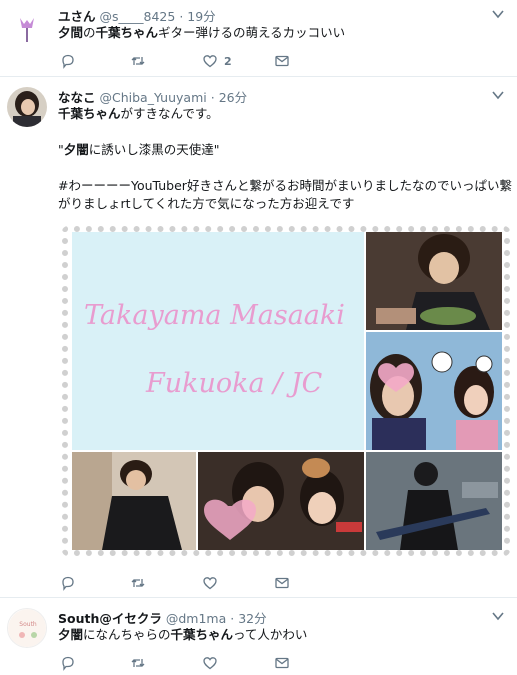 Image resolution: width=517 pixels, height=675 pixels. Describe the element at coordinates (234, 383) in the screenshot. I see `image-caption-place: Fukuoka / JC` at that location.